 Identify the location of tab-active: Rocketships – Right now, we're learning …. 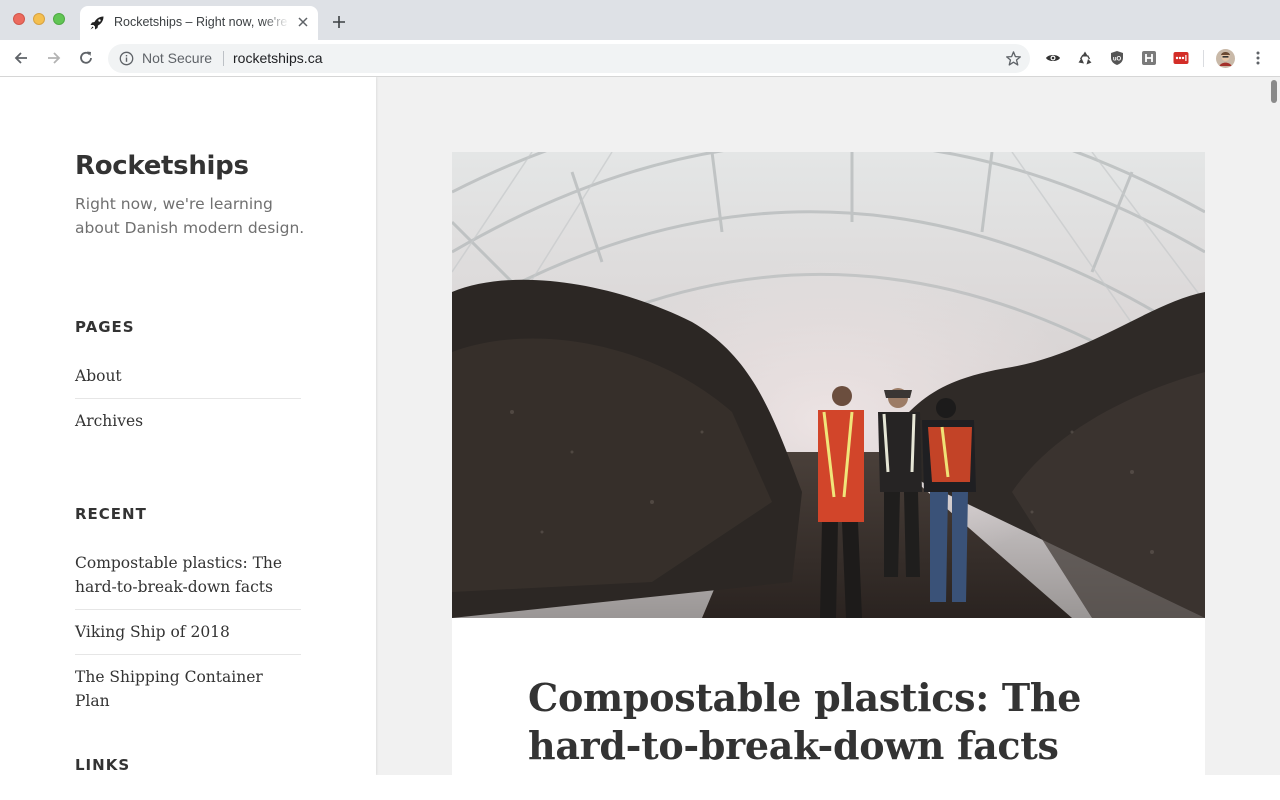
(199, 23).